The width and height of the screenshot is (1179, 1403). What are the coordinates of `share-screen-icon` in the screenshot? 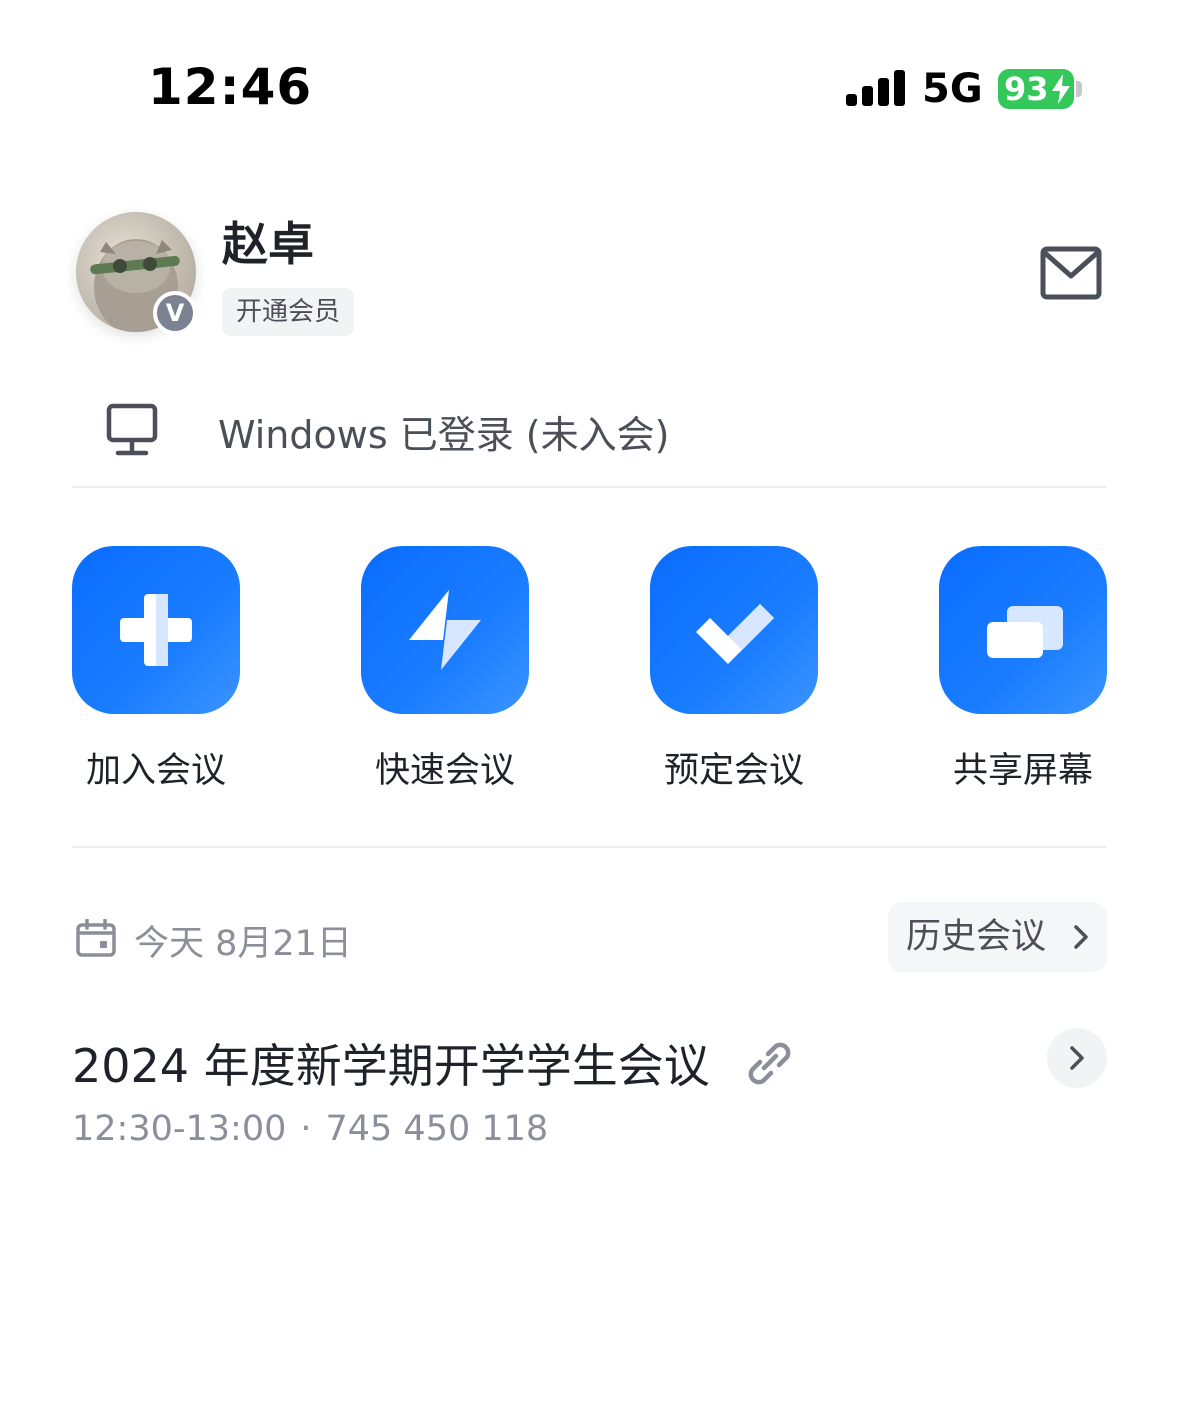 It's located at (1025, 632).